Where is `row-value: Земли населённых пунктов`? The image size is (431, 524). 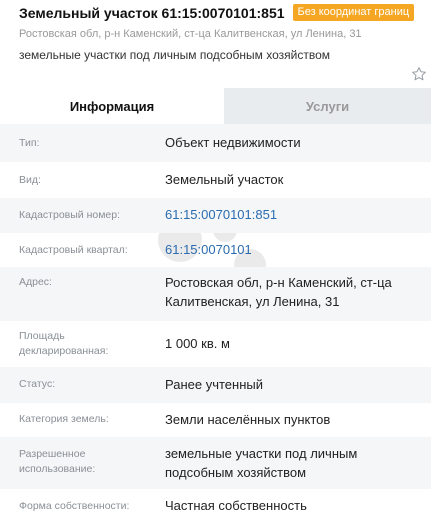
row-value: Земли населённых пунктов is located at coordinates (248, 419).